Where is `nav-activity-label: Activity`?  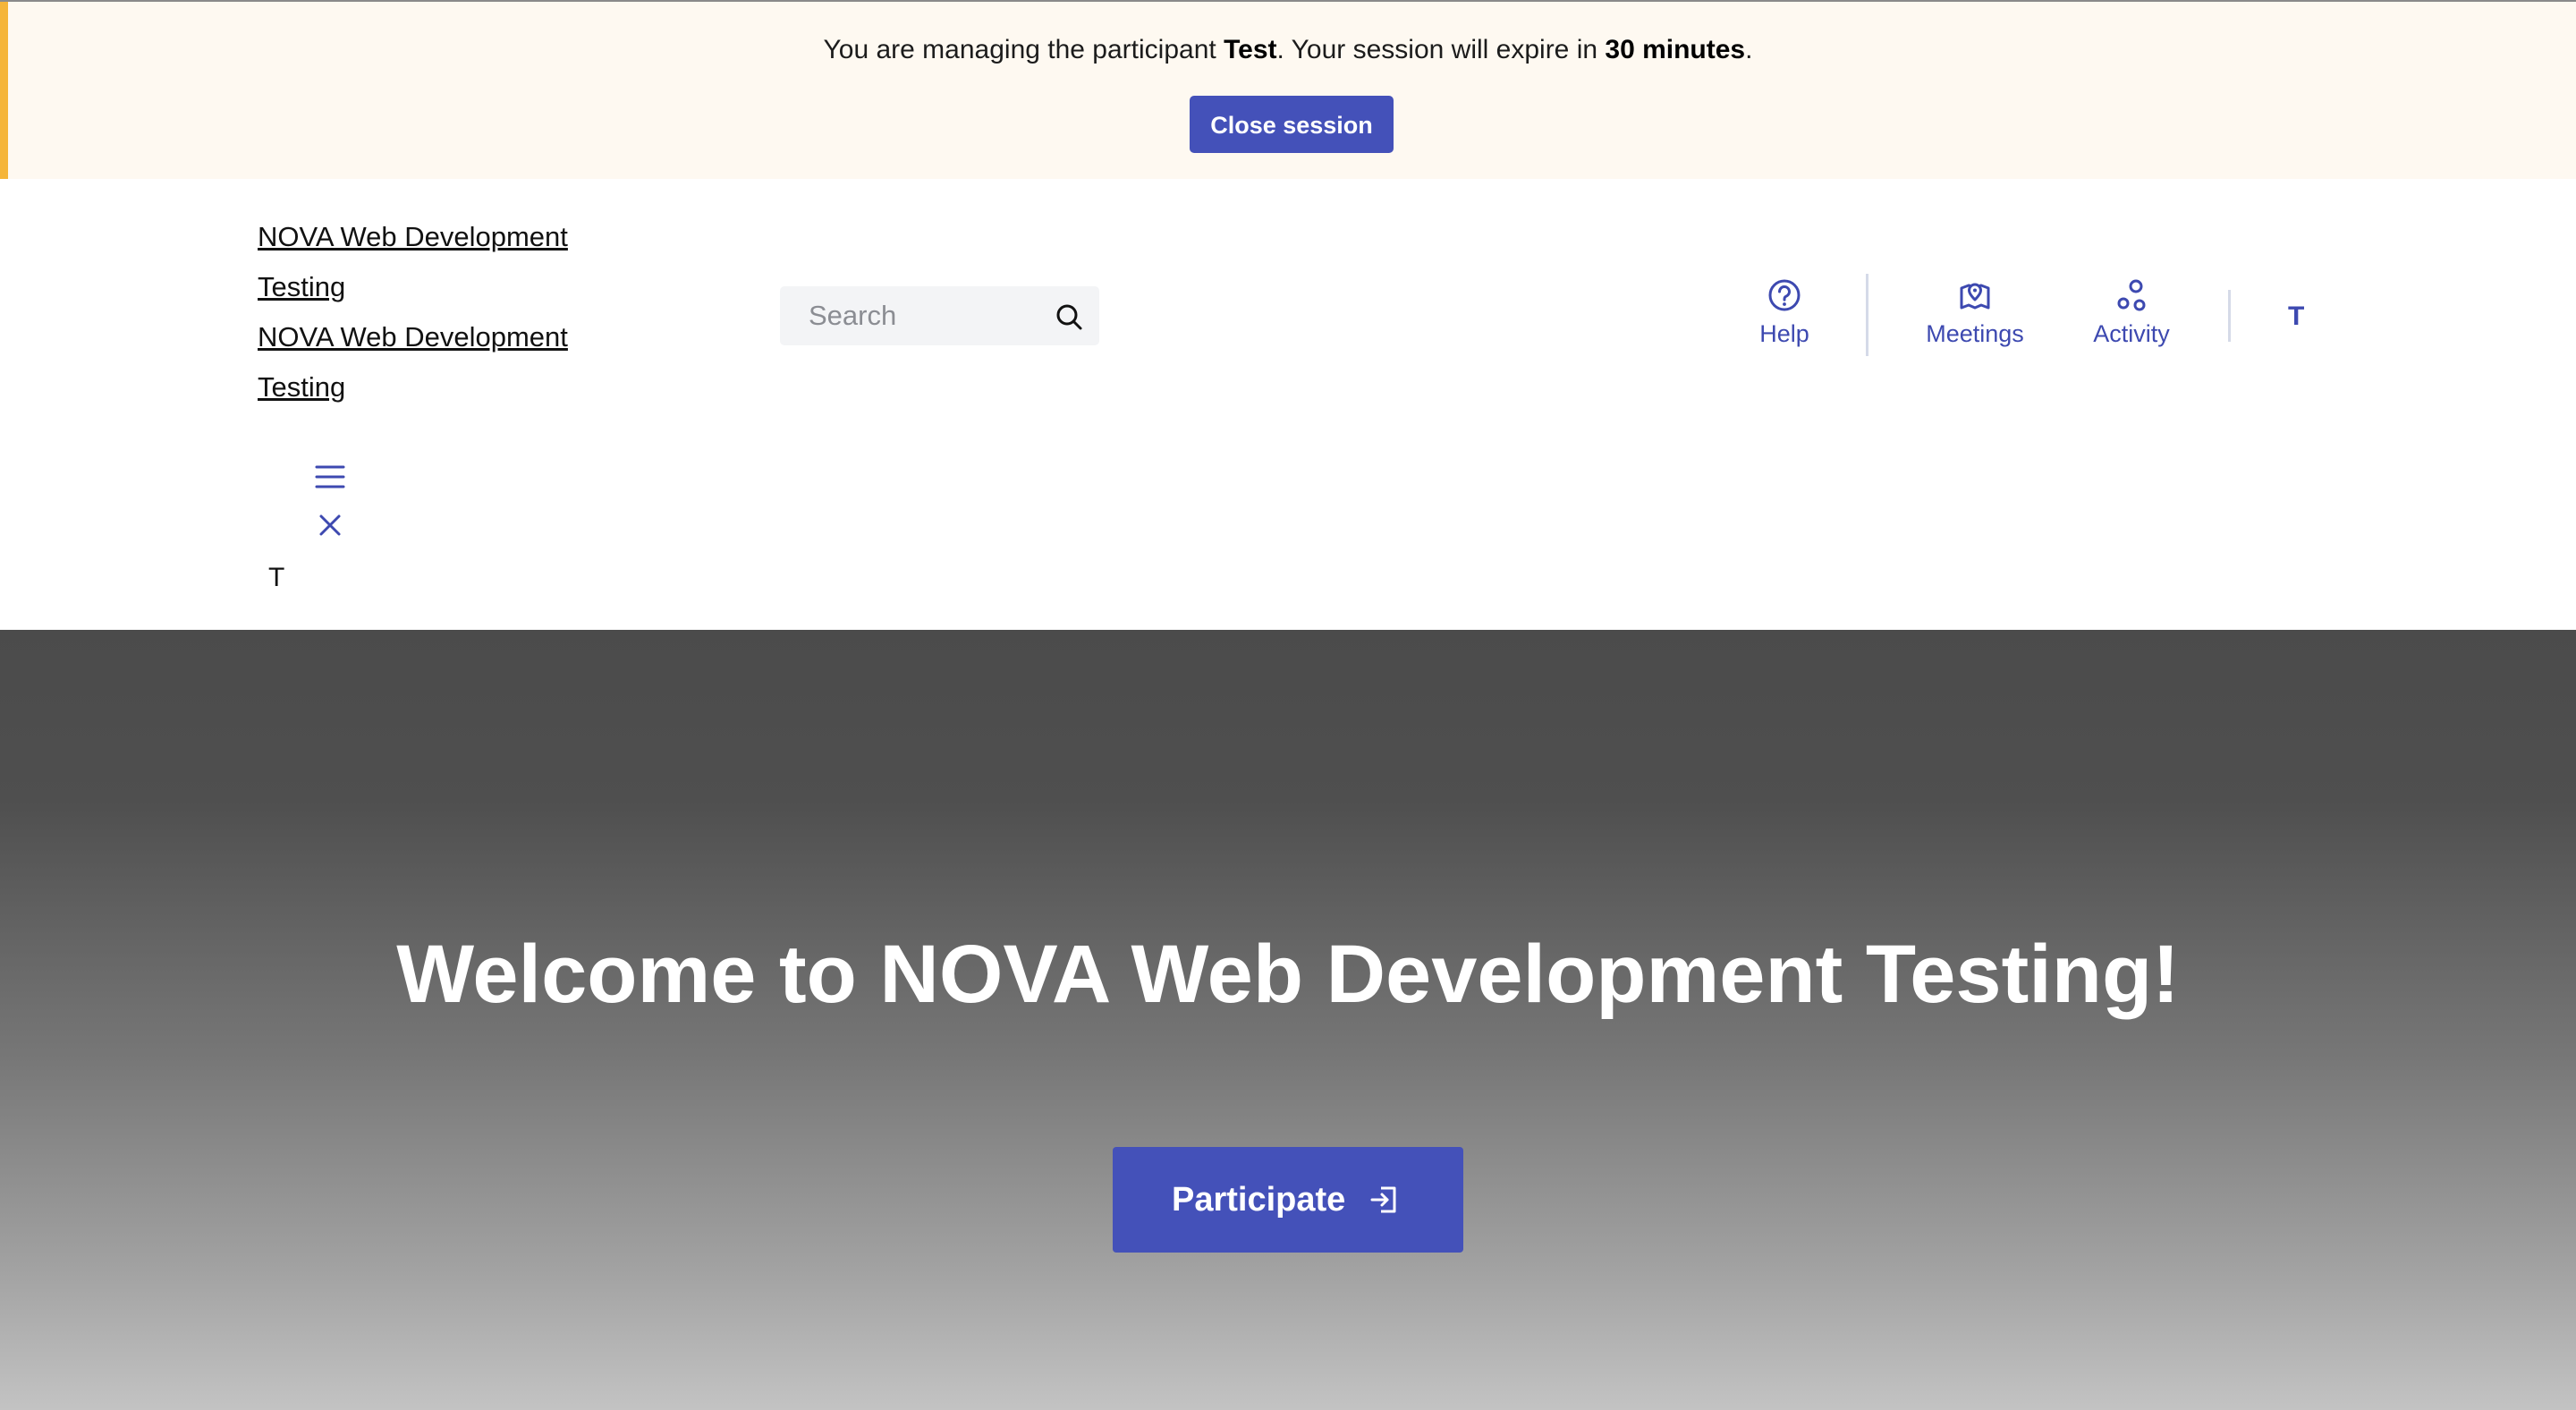 nav-activity-label: Activity is located at coordinates (2131, 333).